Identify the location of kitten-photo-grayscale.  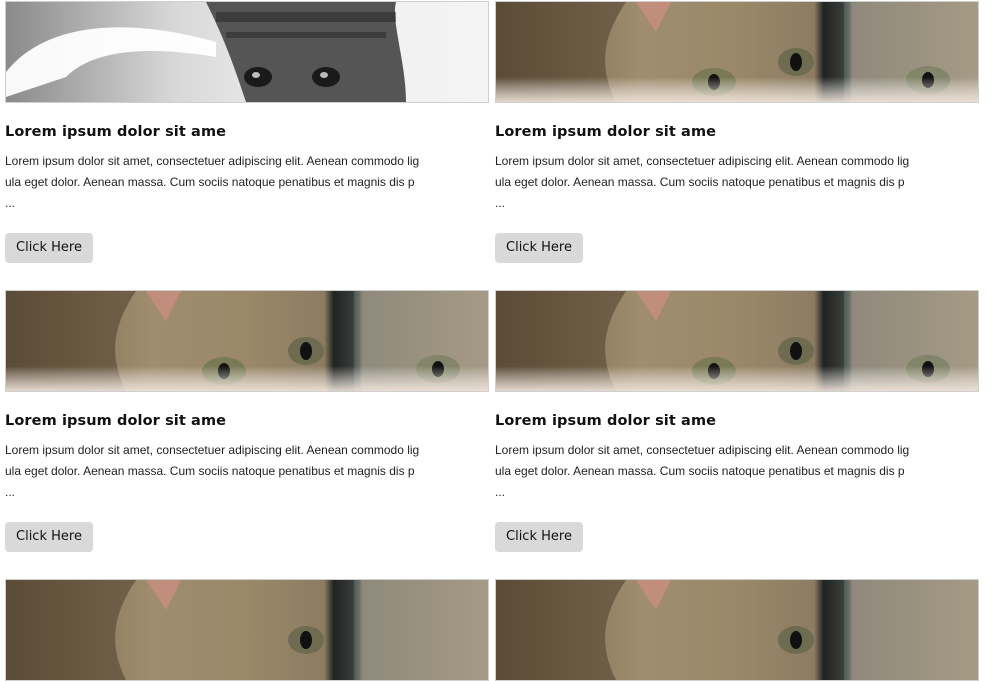
(247, 52).